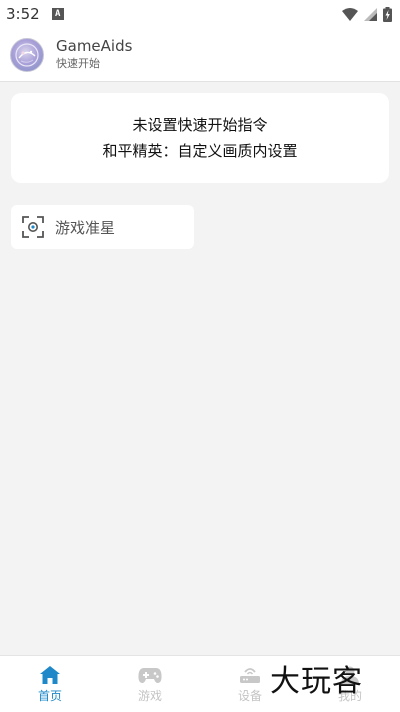 Image resolution: width=400 pixels, height=712 pixels. What do you see at coordinates (23, 14) in the screenshot?
I see `status-time: 3:52` at bounding box center [23, 14].